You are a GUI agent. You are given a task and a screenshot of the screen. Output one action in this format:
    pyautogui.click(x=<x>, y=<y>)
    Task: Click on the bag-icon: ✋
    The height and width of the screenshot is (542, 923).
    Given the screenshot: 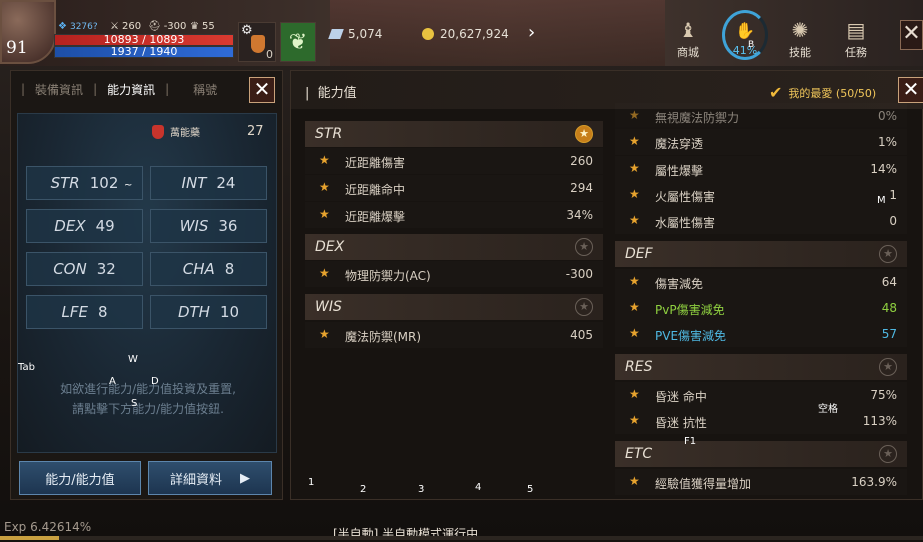 What is the action you would take?
    pyautogui.click(x=745, y=30)
    